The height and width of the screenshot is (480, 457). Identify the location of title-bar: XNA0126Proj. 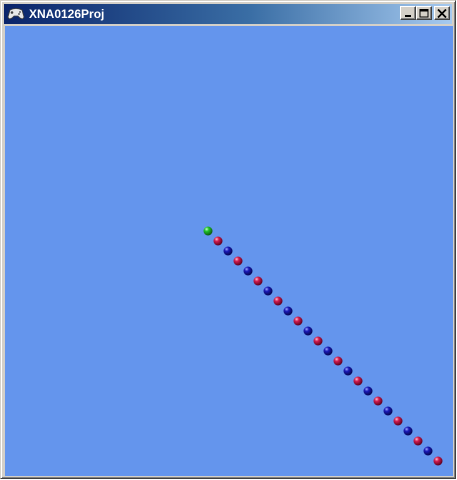
(228, 14).